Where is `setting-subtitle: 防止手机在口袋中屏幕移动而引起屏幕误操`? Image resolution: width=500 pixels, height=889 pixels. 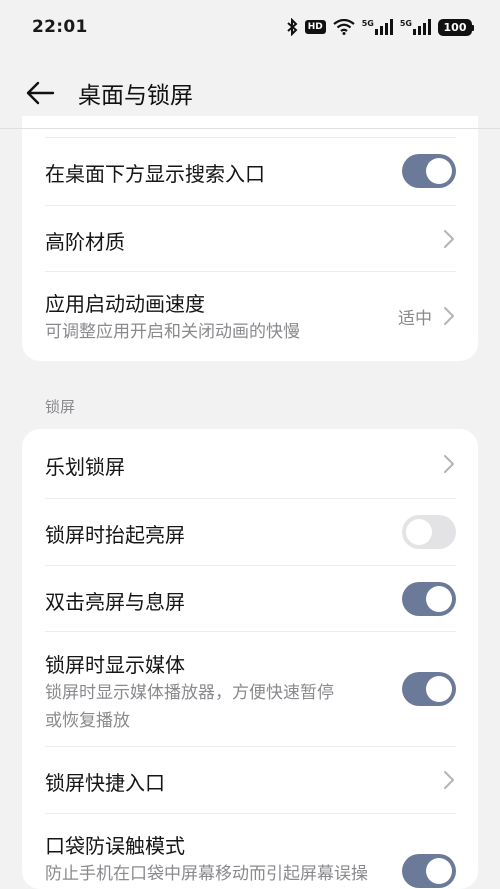 setting-subtitle: 防止手机在口袋中屏幕移动而引起屏幕误操 is located at coordinates (206, 874).